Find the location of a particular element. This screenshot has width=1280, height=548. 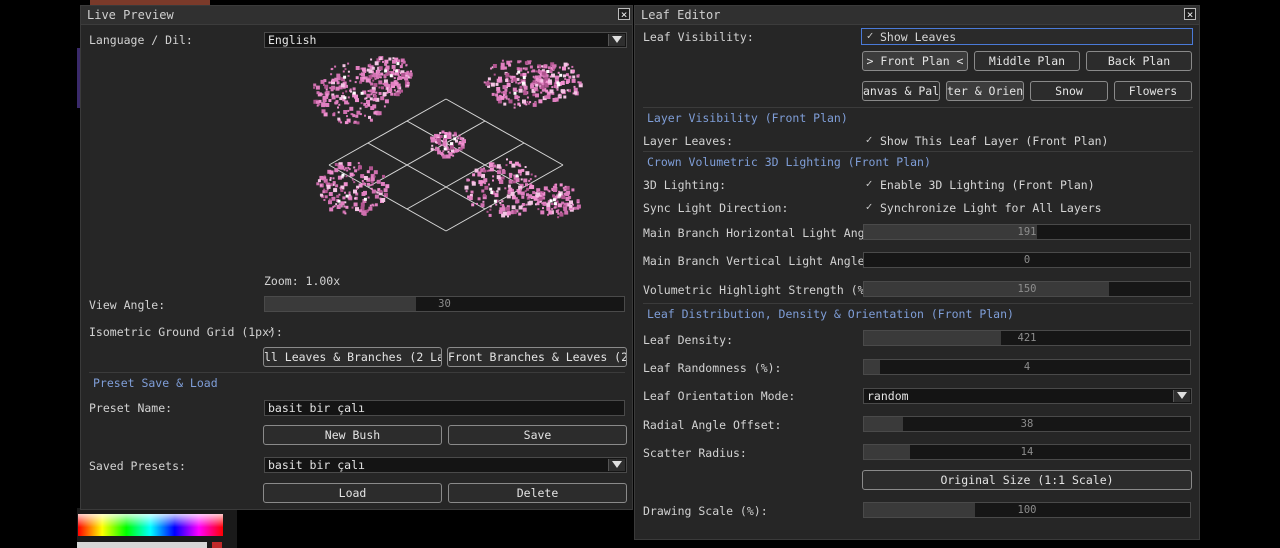

vertical-light-slider: 0 is located at coordinates (1027, 260).